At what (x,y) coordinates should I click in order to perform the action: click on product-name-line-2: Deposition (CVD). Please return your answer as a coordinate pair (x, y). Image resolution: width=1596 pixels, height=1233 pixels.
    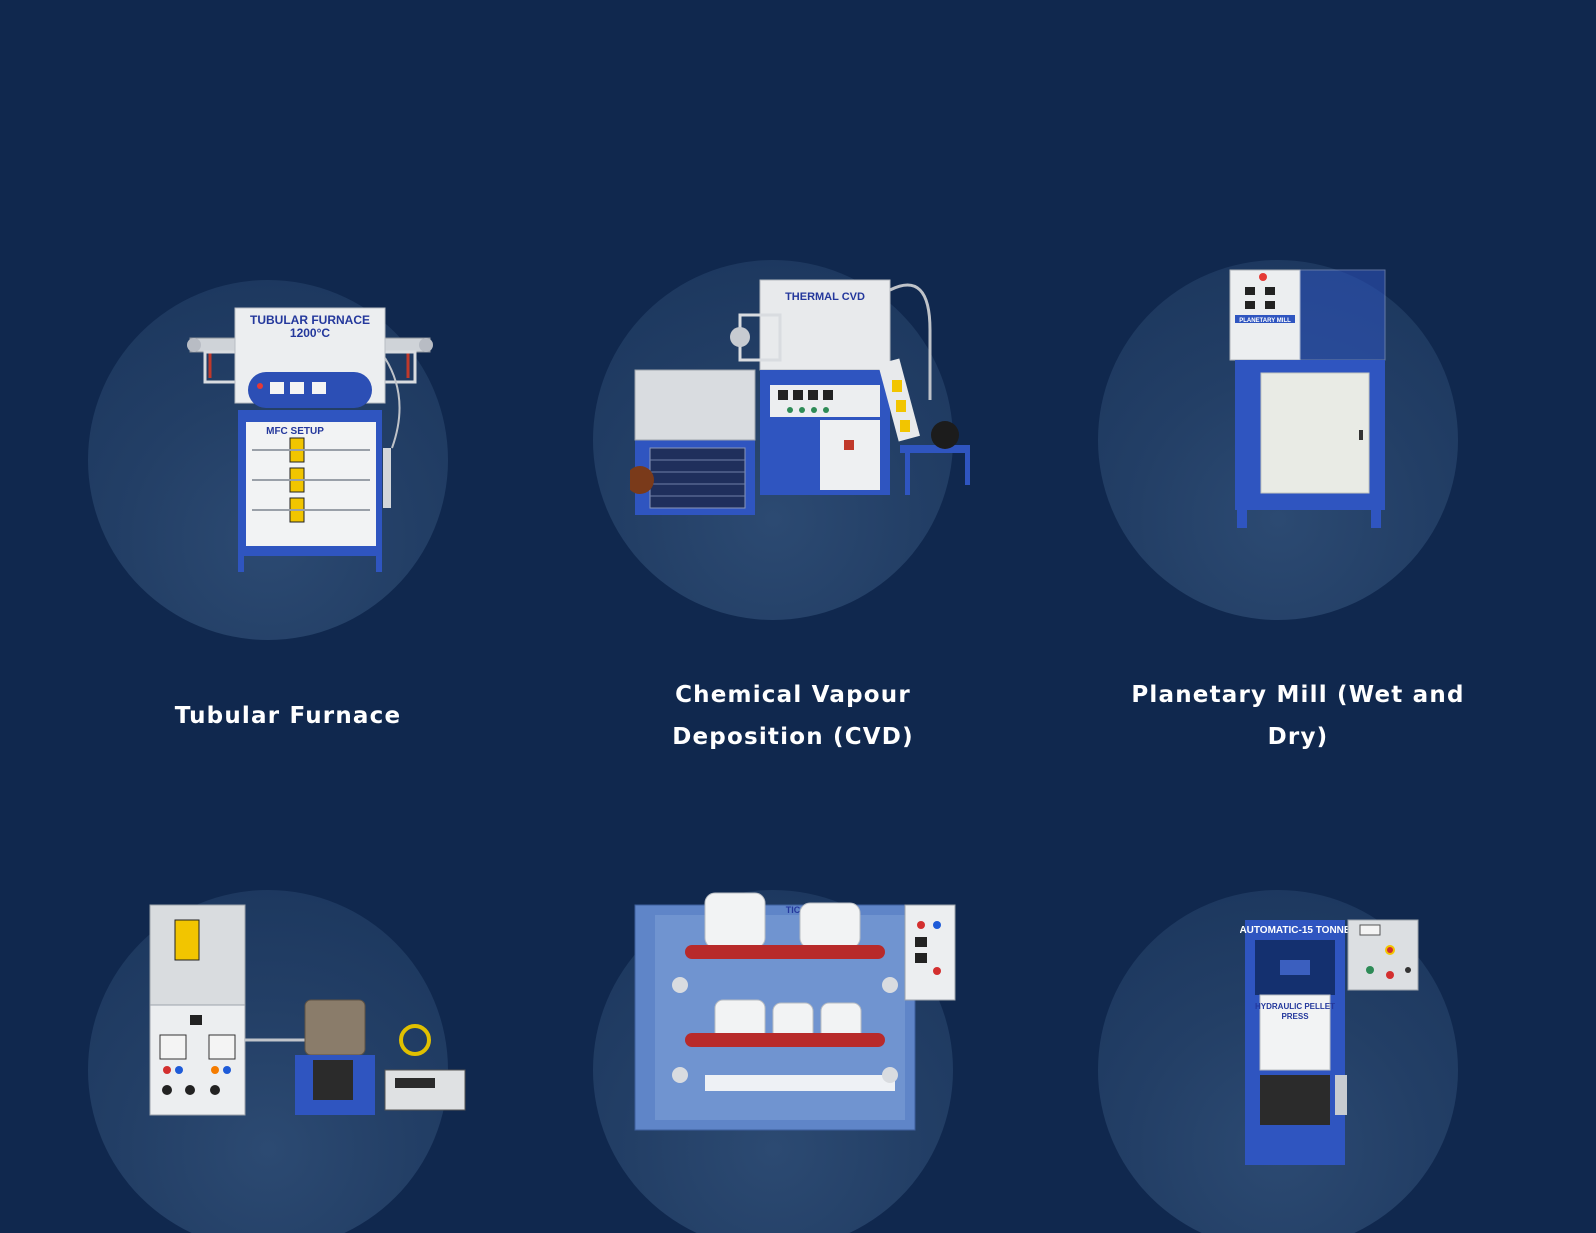
    Looking at the image, I should click on (793, 737).